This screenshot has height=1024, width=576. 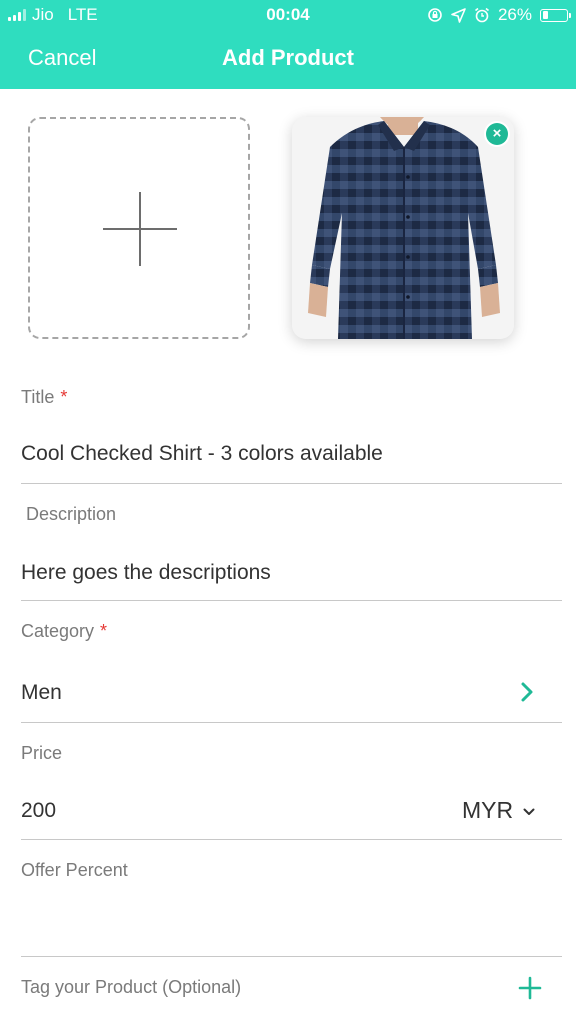 What do you see at coordinates (71, 514) in the screenshot?
I see `description-label: Description` at bounding box center [71, 514].